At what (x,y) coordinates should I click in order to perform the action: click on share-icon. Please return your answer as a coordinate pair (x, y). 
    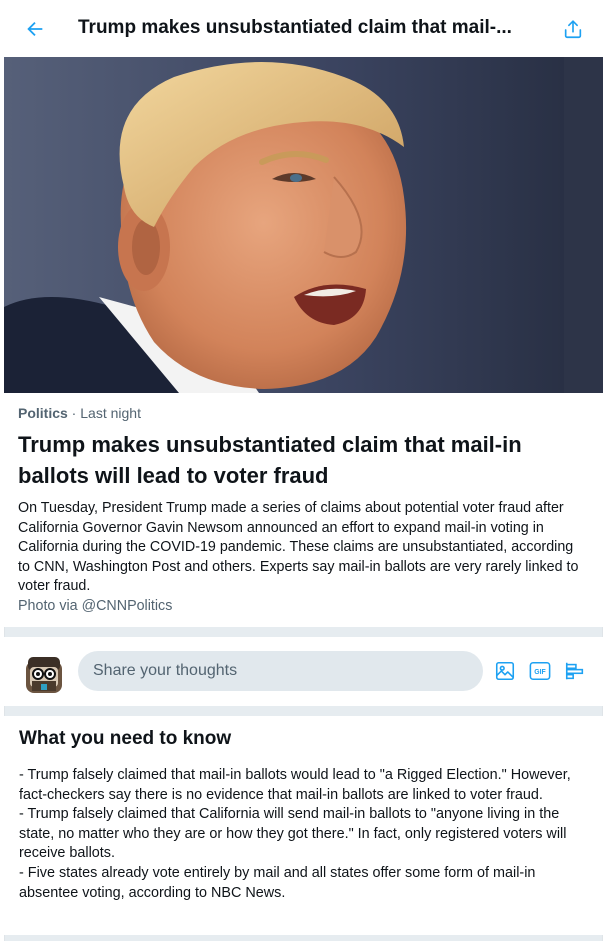
    Looking at the image, I should click on (573, 29).